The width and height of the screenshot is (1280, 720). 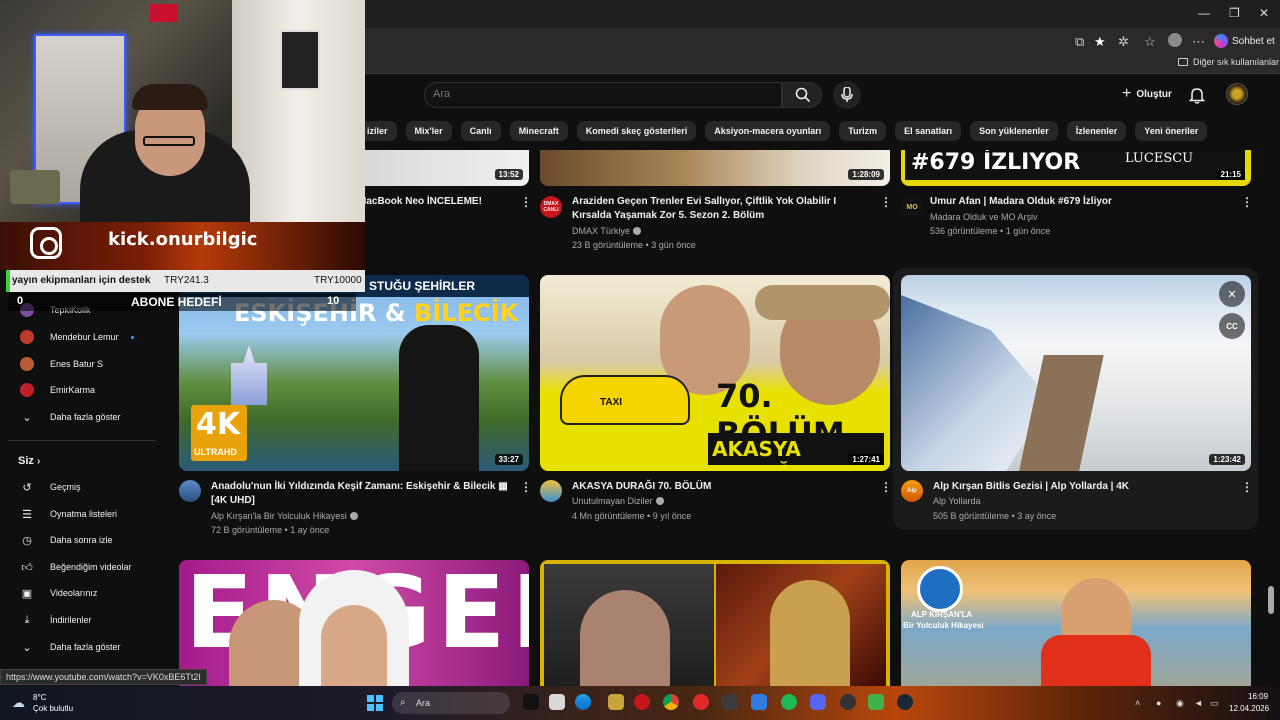 What do you see at coordinates (1150, 42) in the screenshot?
I see `favorites-icon: ☆` at bounding box center [1150, 42].